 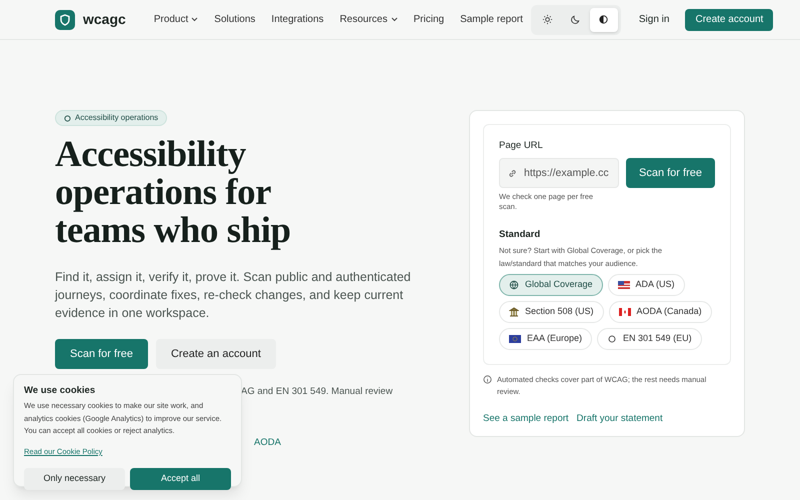 What do you see at coordinates (526, 419) in the screenshot?
I see `text-link: See a sample report` at bounding box center [526, 419].